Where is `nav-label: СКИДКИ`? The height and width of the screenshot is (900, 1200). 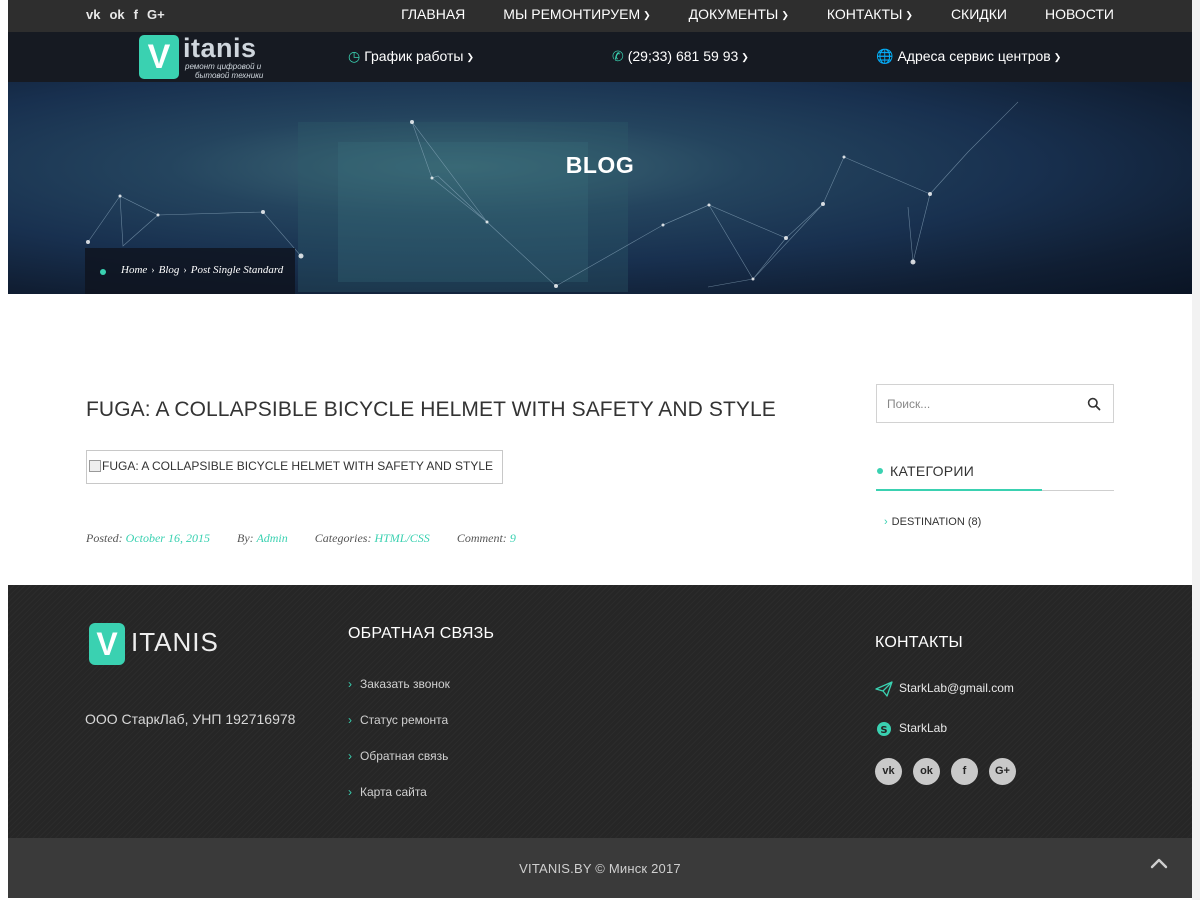 nav-label: СКИДКИ is located at coordinates (978, 14).